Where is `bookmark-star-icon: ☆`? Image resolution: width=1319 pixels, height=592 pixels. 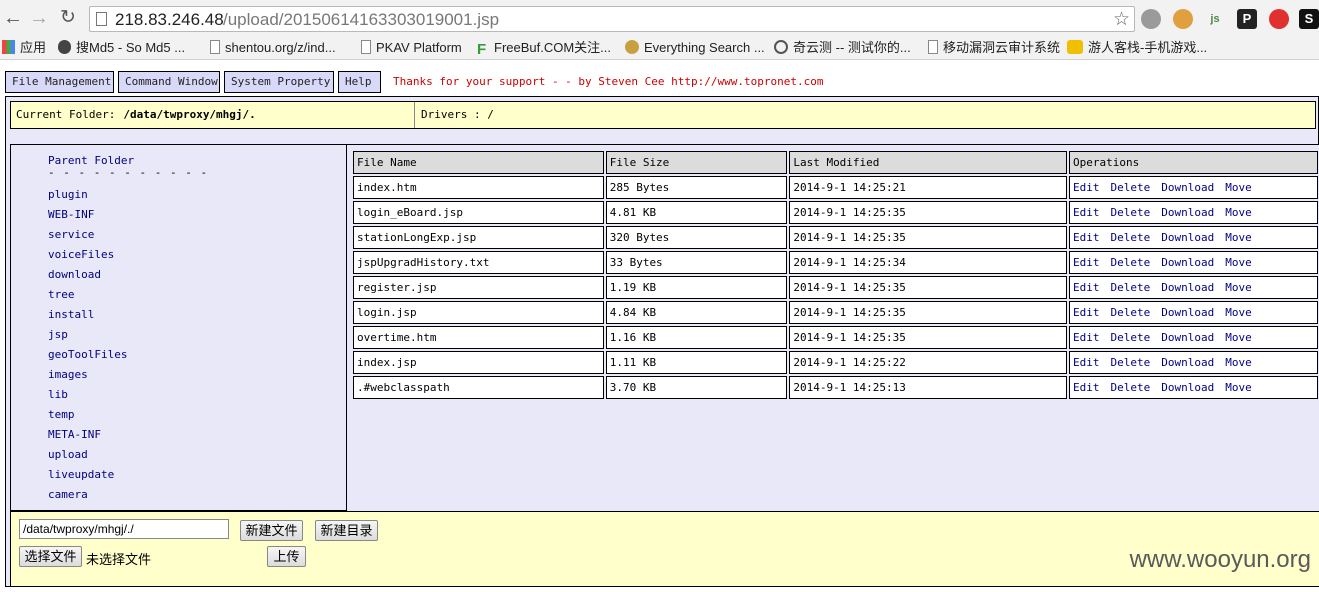 bookmark-star-icon: ☆ is located at coordinates (1121, 19).